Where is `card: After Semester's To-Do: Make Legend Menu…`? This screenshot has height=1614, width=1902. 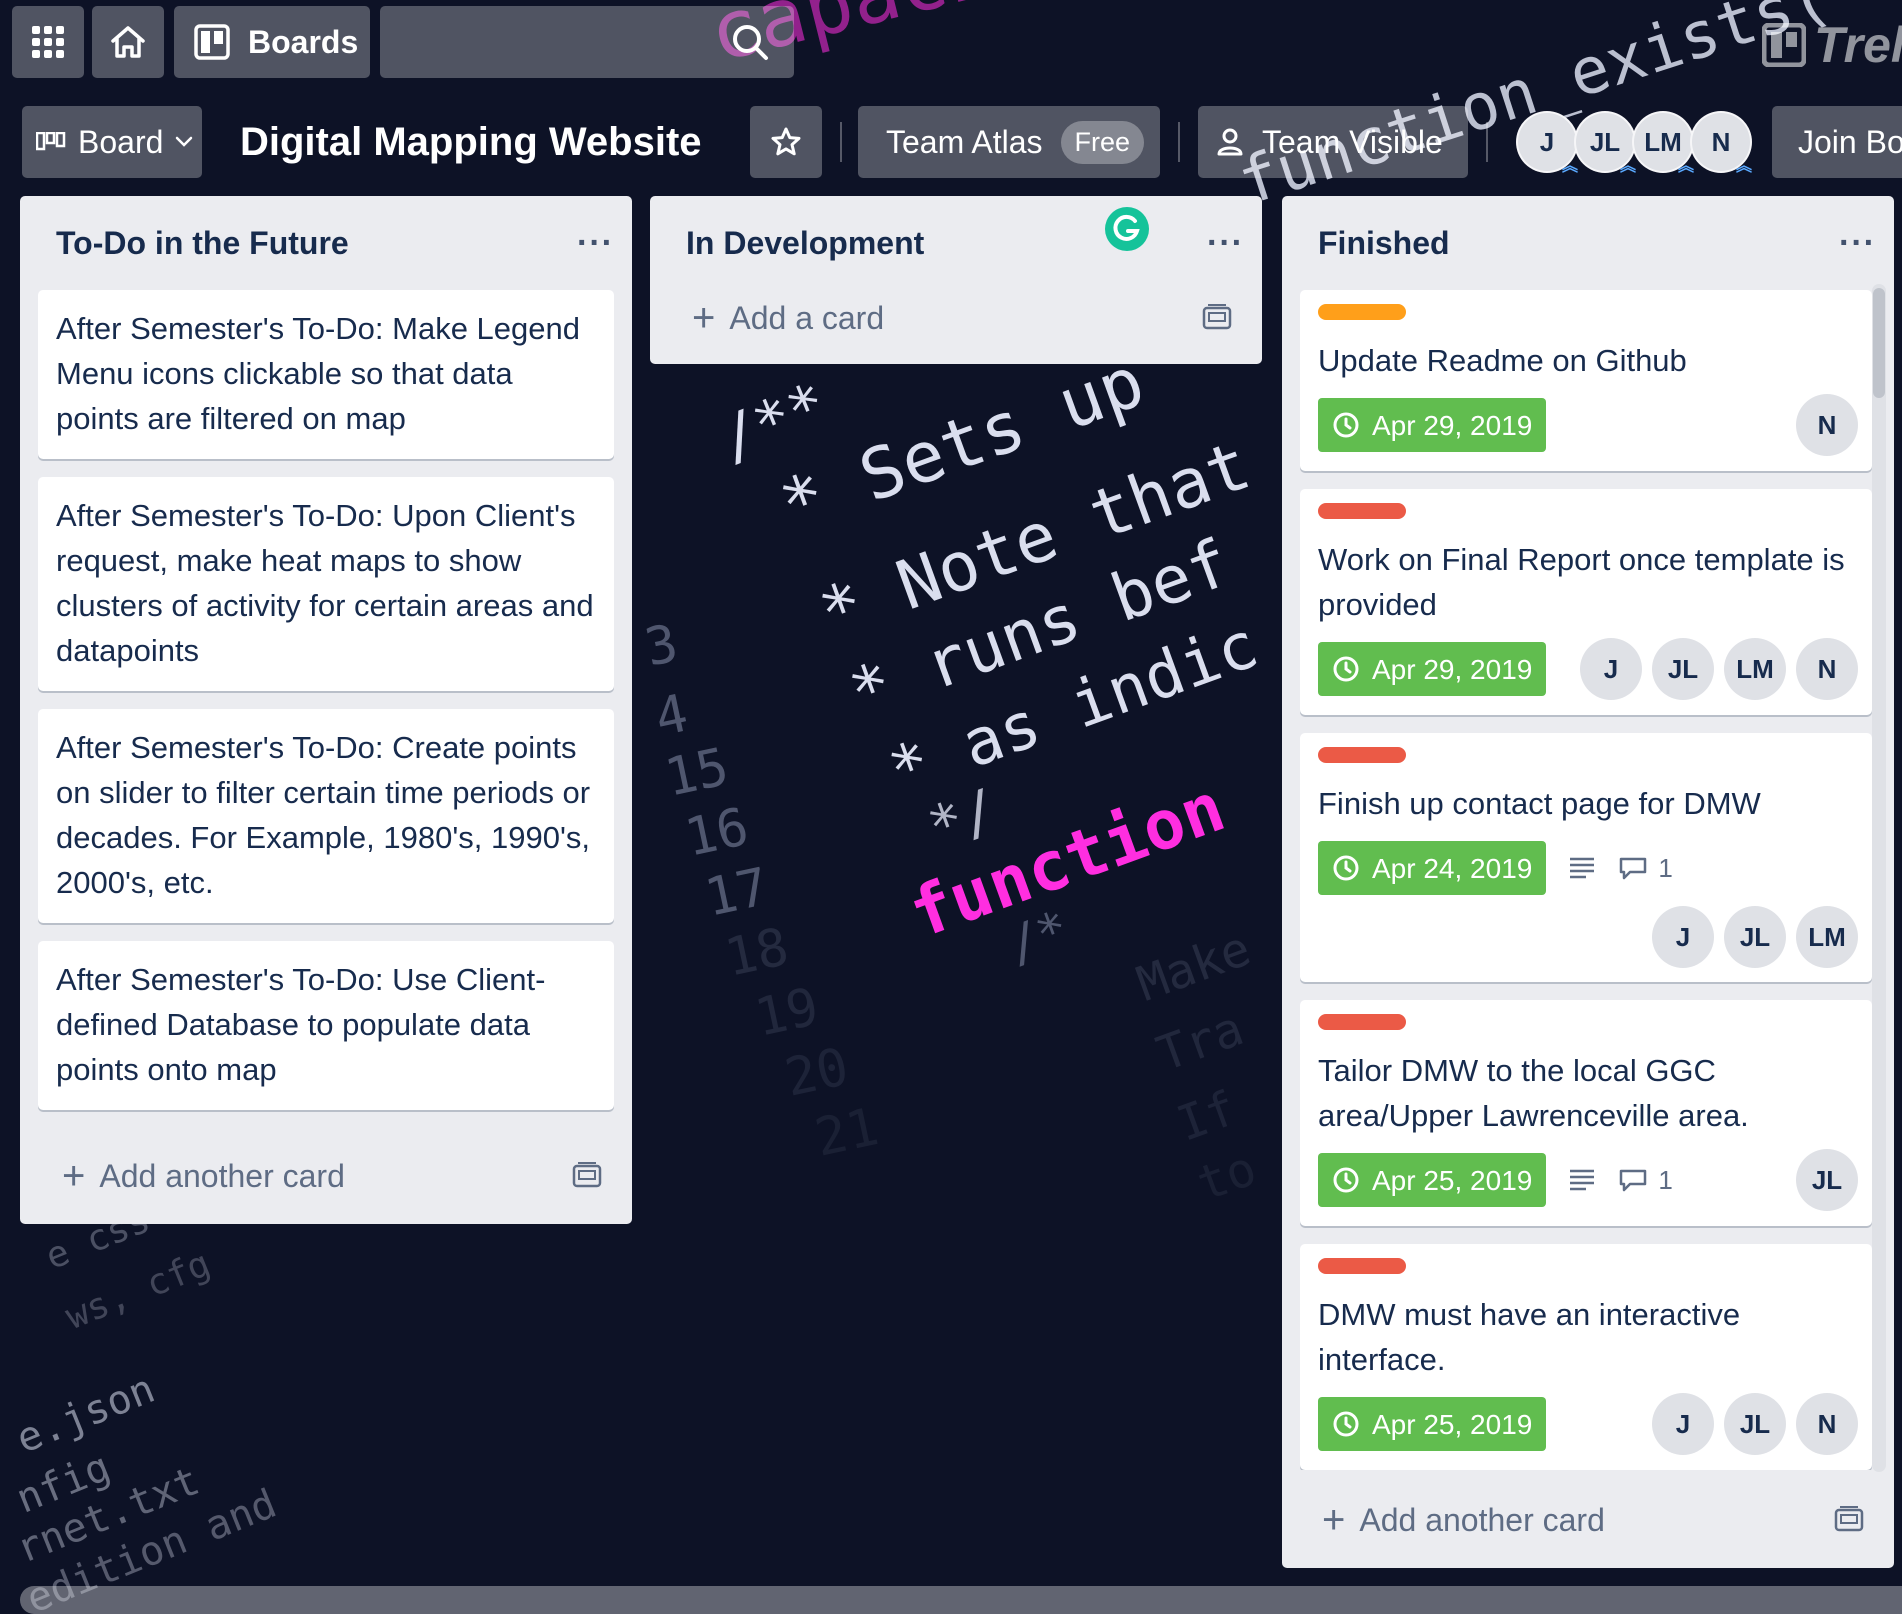
card: After Semester's To-Do: Make Legend Menu… is located at coordinates (326, 374).